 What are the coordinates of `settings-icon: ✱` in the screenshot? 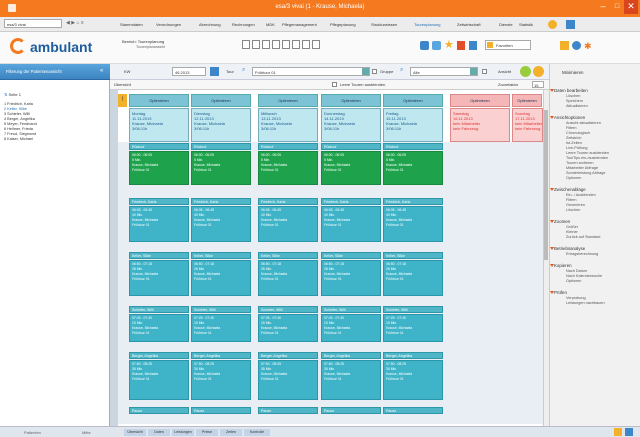 It's located at (588, 46).